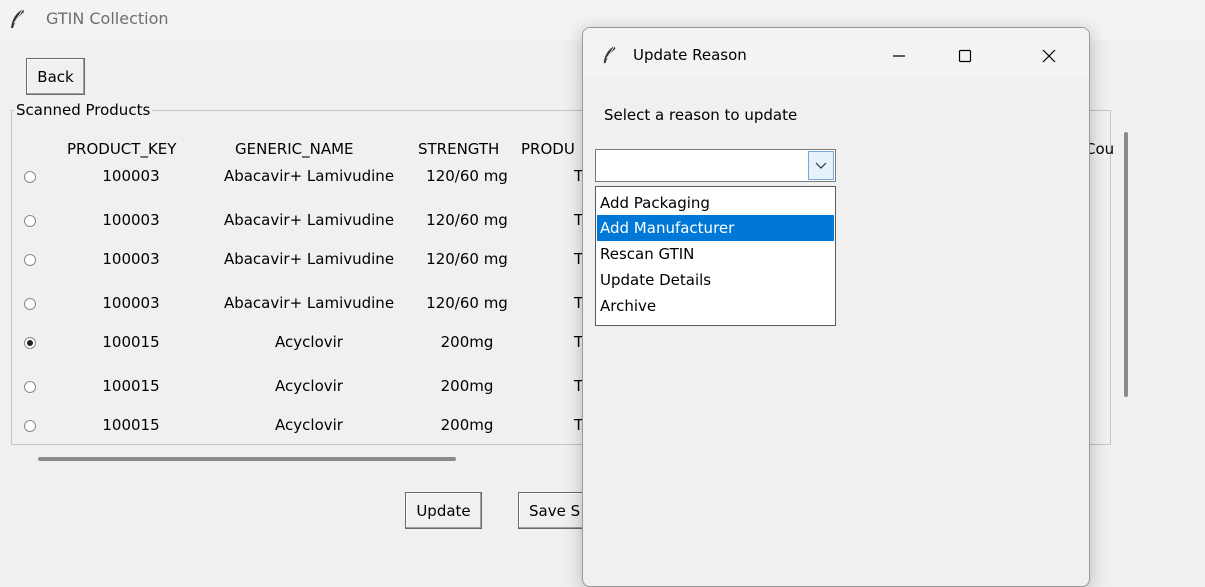 The image size is (1205, 587). I want to click on maximize-button, so click(965, 56).